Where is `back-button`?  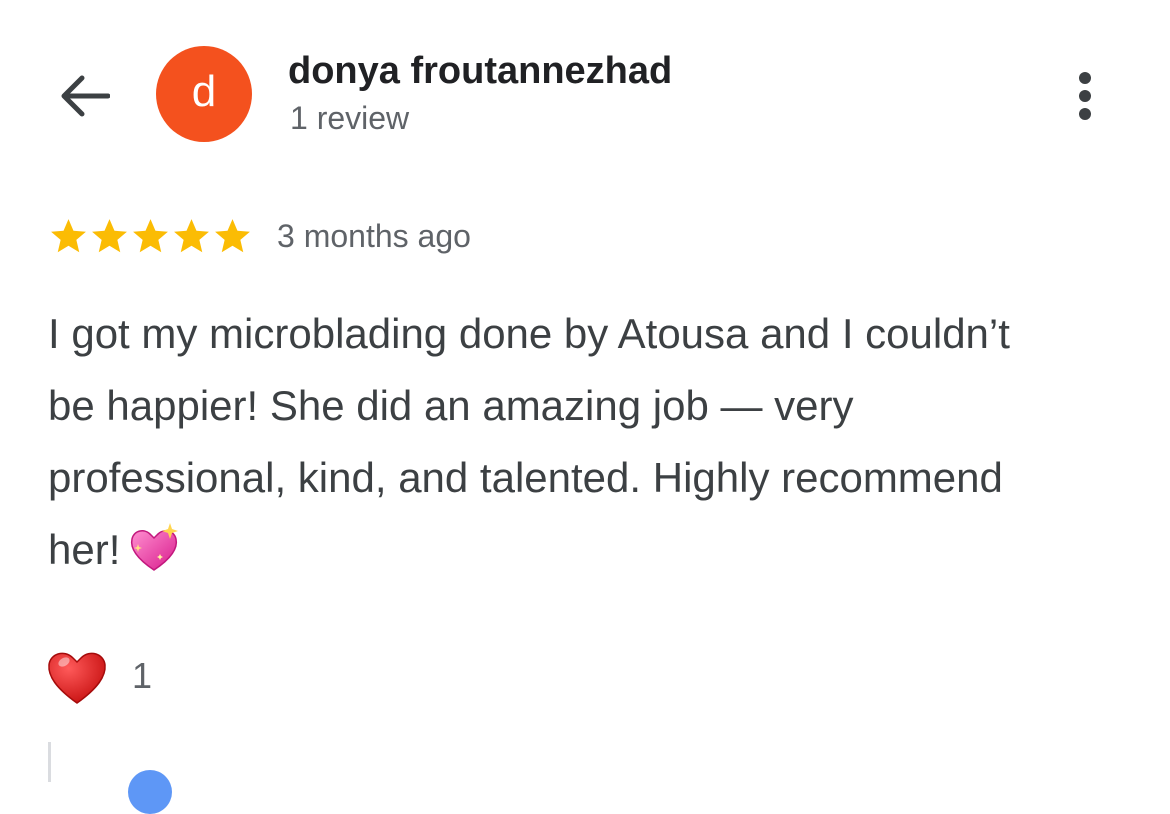 back-button is located at coordinates (84, 96).